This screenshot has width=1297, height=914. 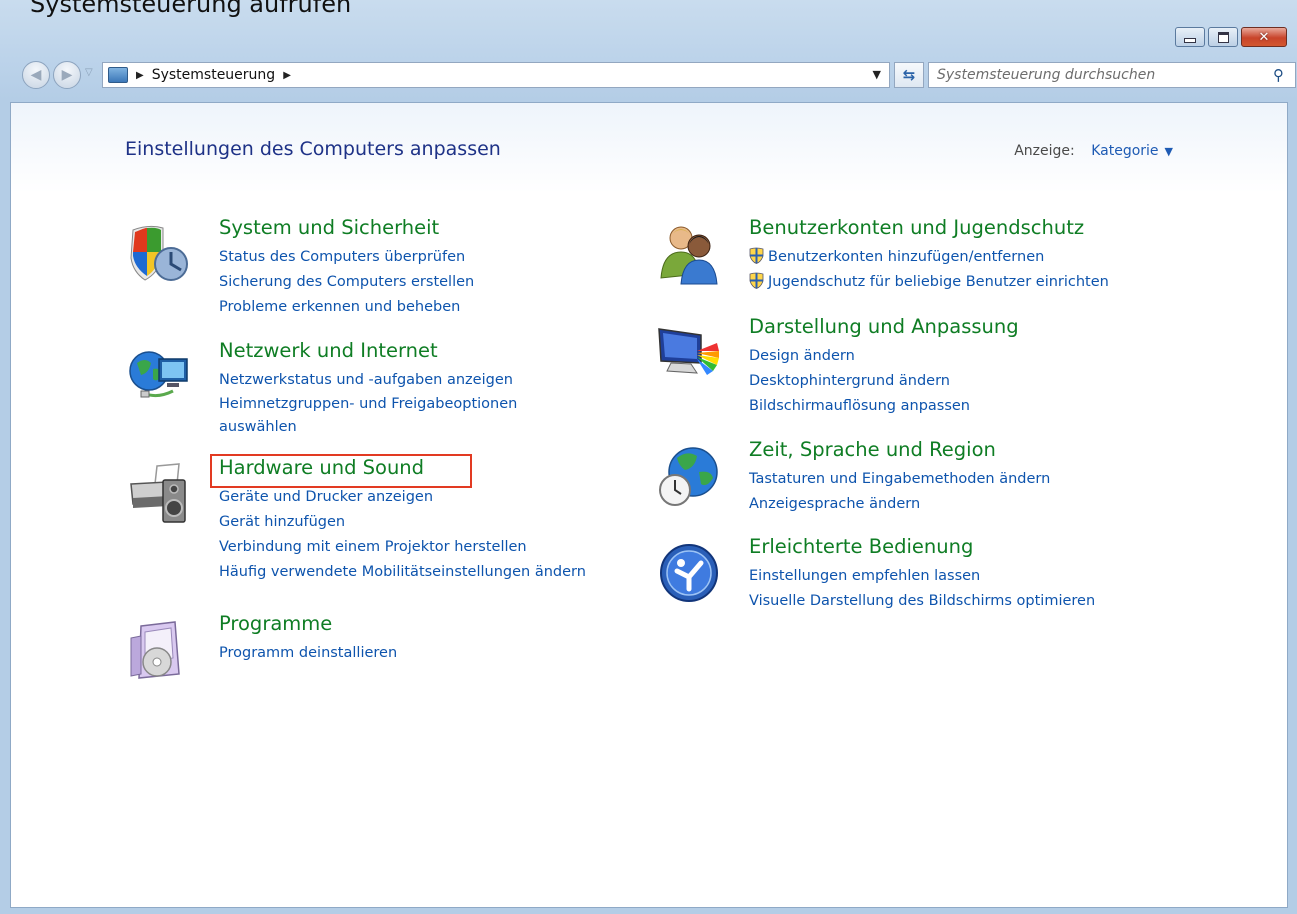 I want to click on minimize-button, so click(x=1190, y=37).